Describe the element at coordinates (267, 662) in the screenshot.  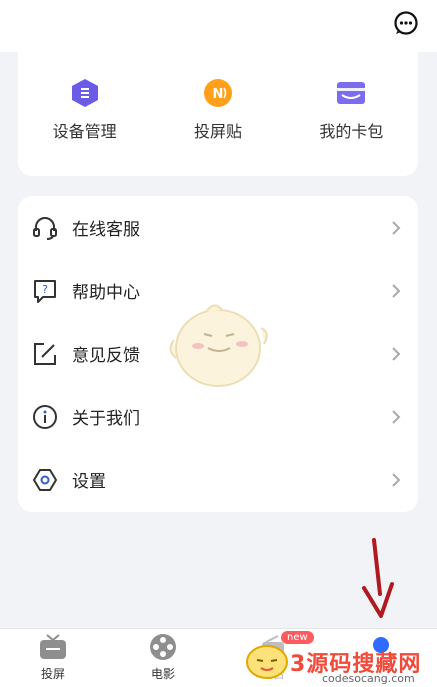
I see `watermark-logo-icon` at that location.